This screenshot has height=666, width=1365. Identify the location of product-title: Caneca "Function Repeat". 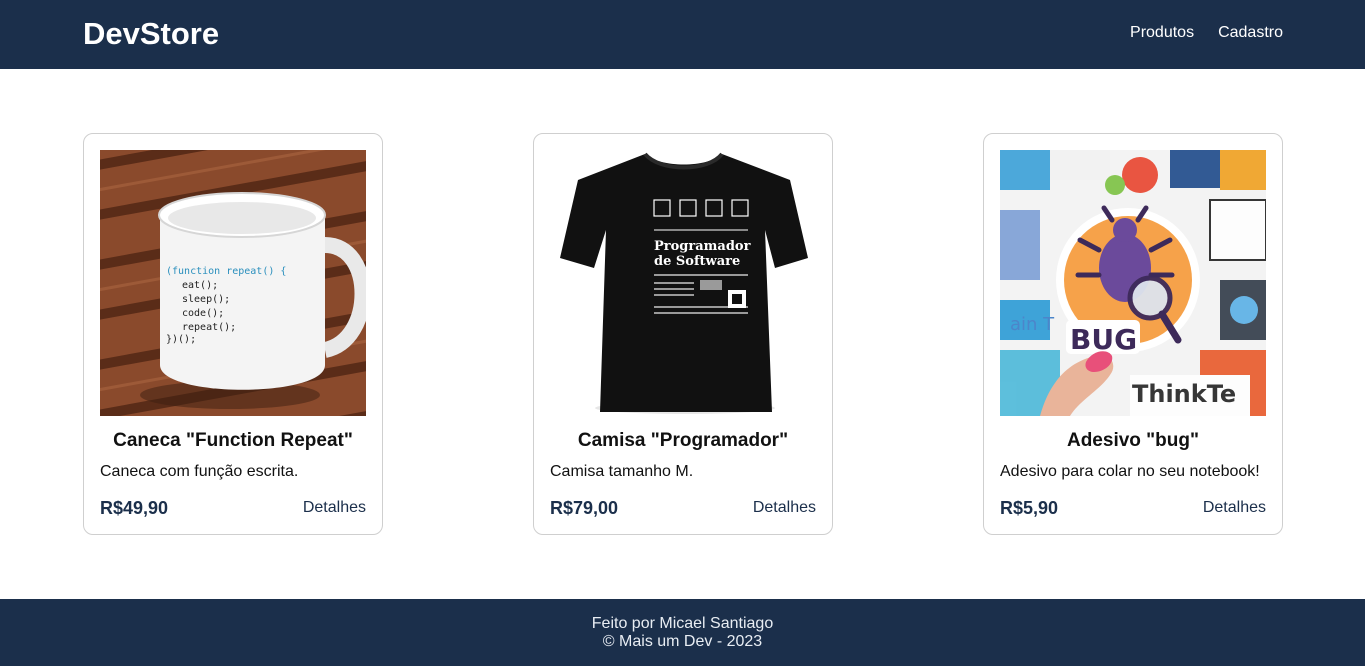
(233, 440).